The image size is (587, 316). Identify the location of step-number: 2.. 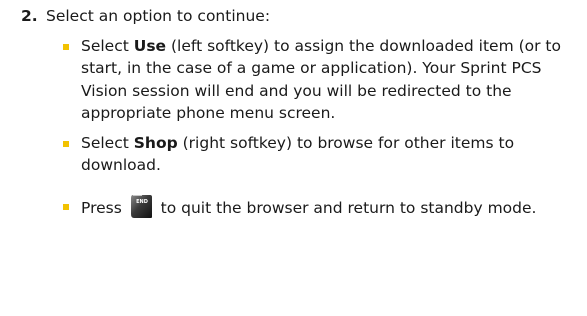
(29, 16).